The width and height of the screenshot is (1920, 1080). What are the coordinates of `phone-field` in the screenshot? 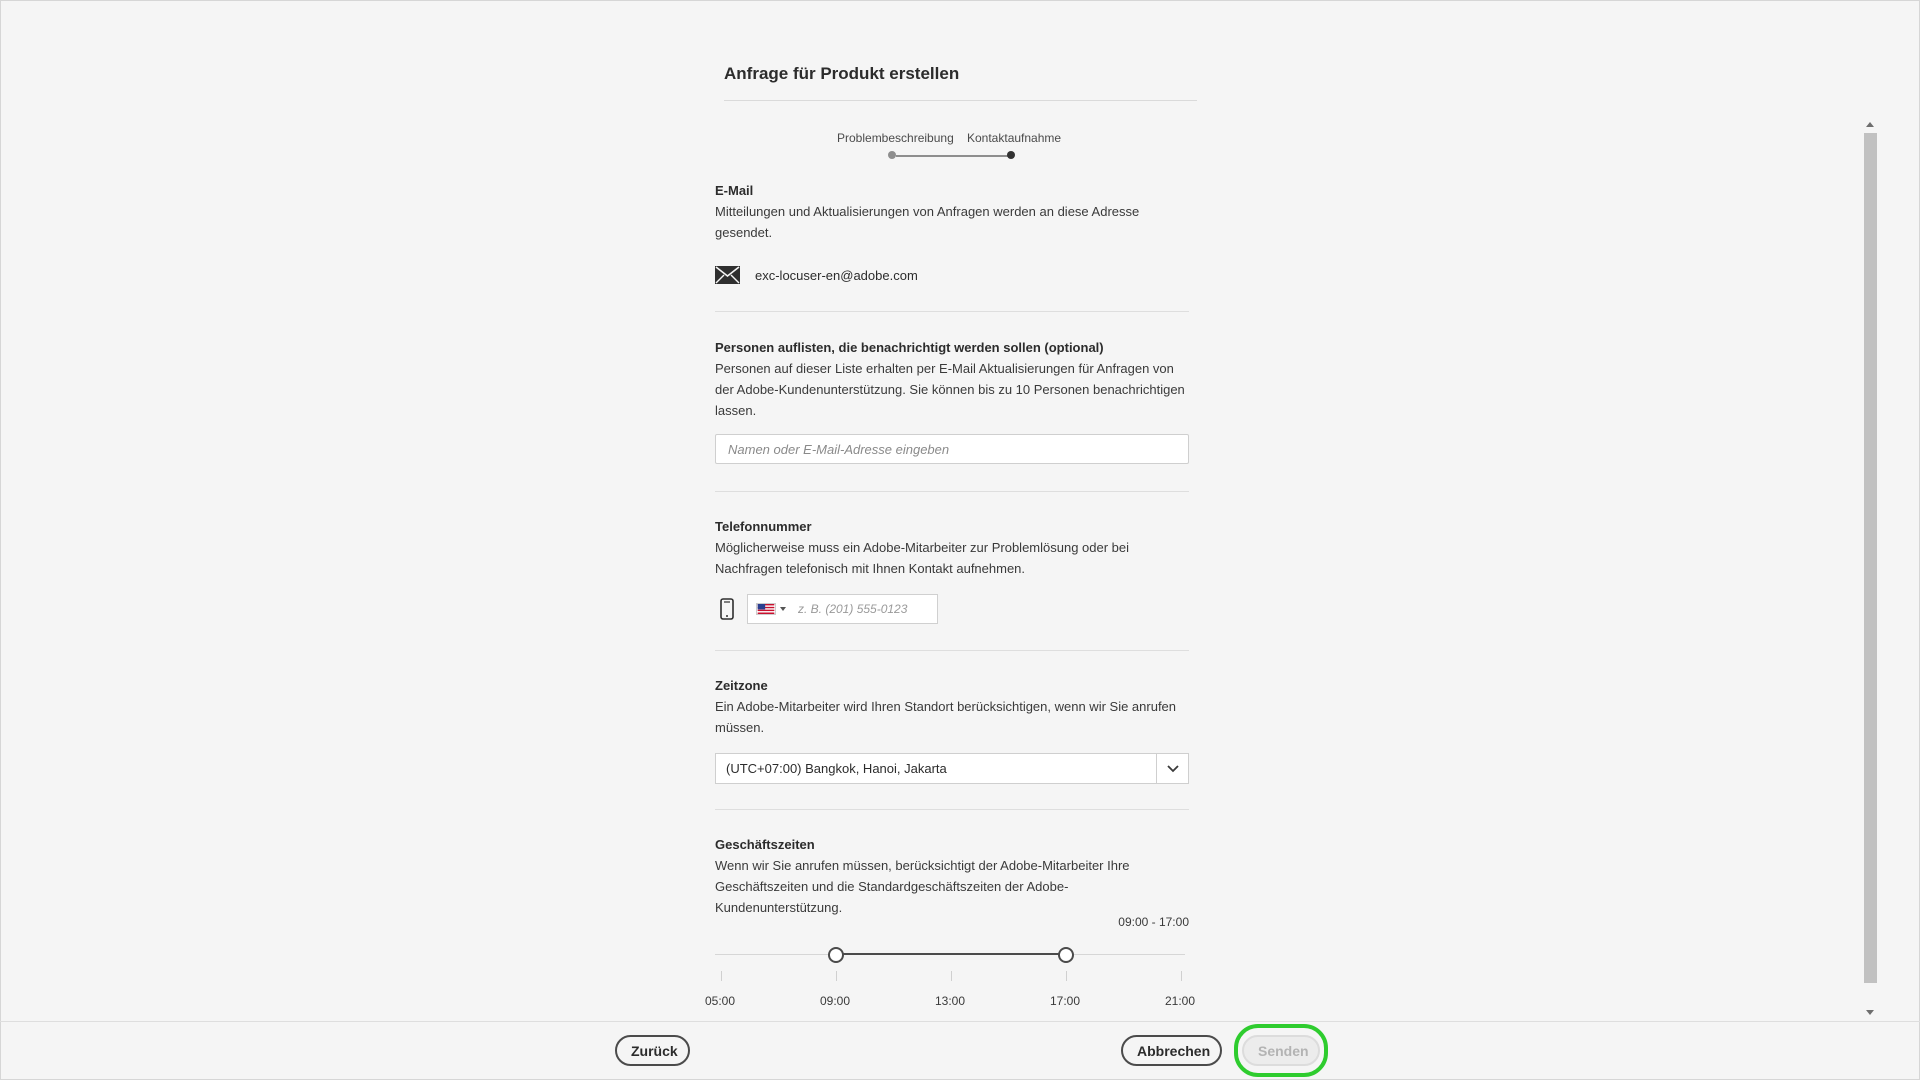 It's located at (842, 609).